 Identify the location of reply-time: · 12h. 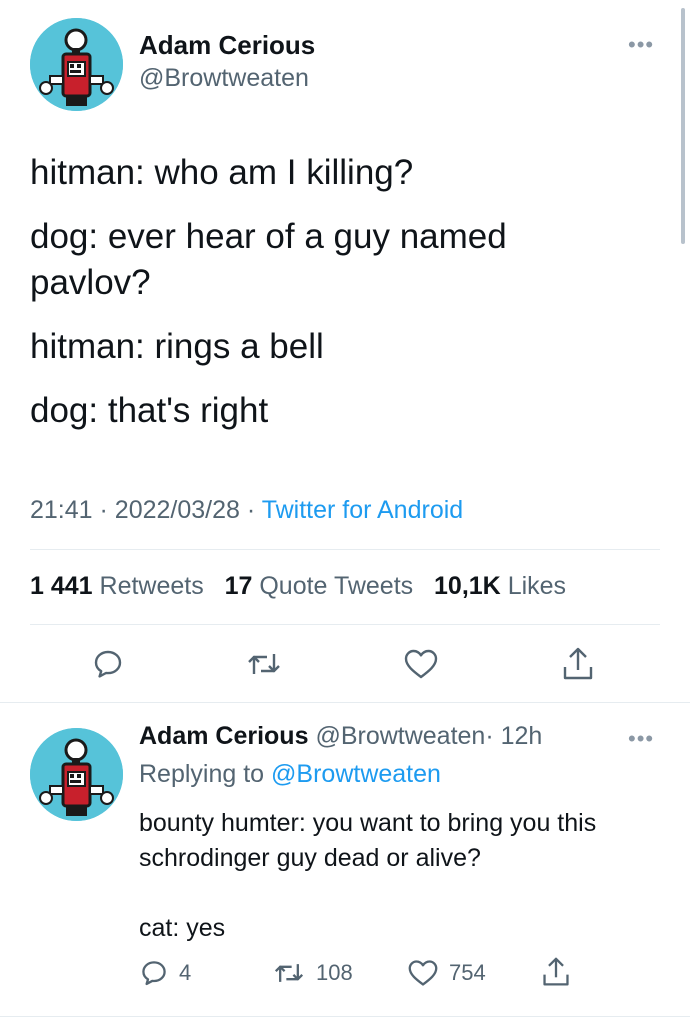
(513, 736).